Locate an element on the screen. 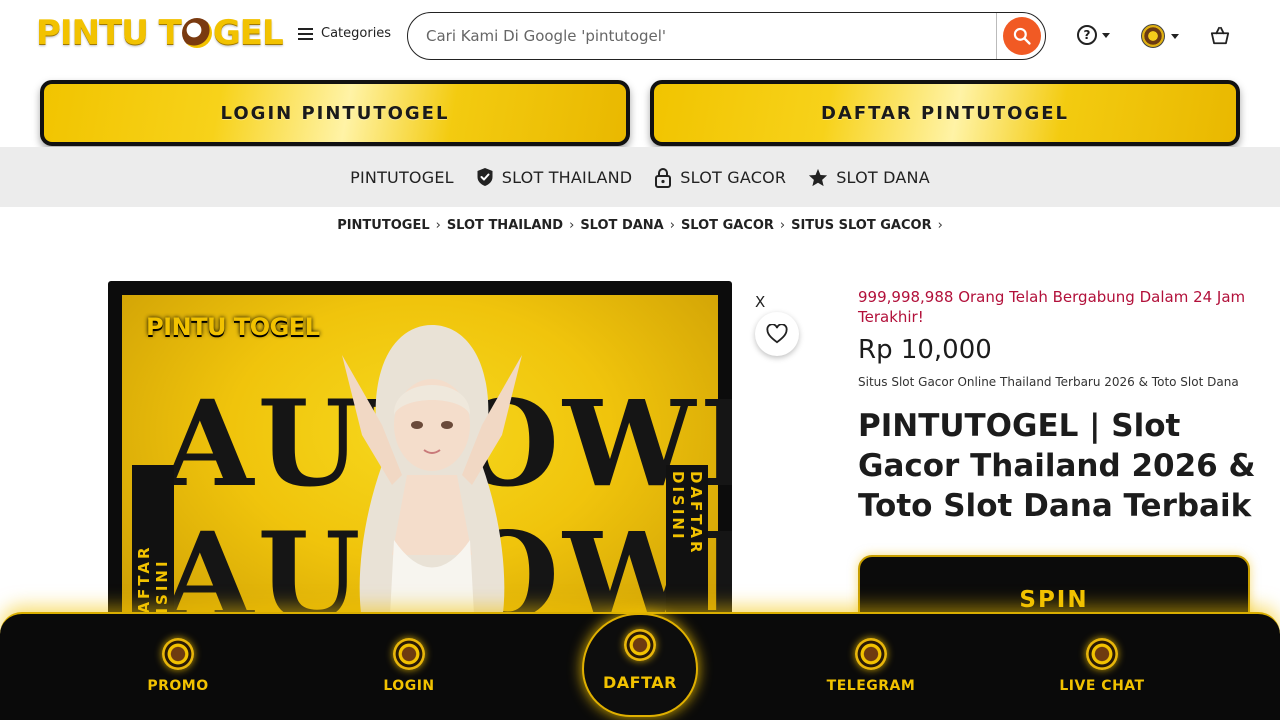  header: PINTU T GEL Categories ? is located at coordinates (640, 36).